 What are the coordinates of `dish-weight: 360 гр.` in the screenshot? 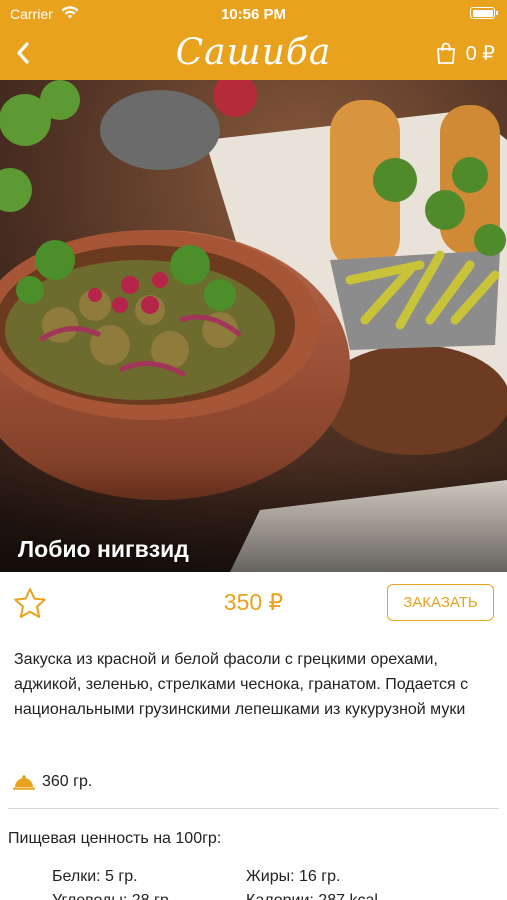 It's located at (52, 782).